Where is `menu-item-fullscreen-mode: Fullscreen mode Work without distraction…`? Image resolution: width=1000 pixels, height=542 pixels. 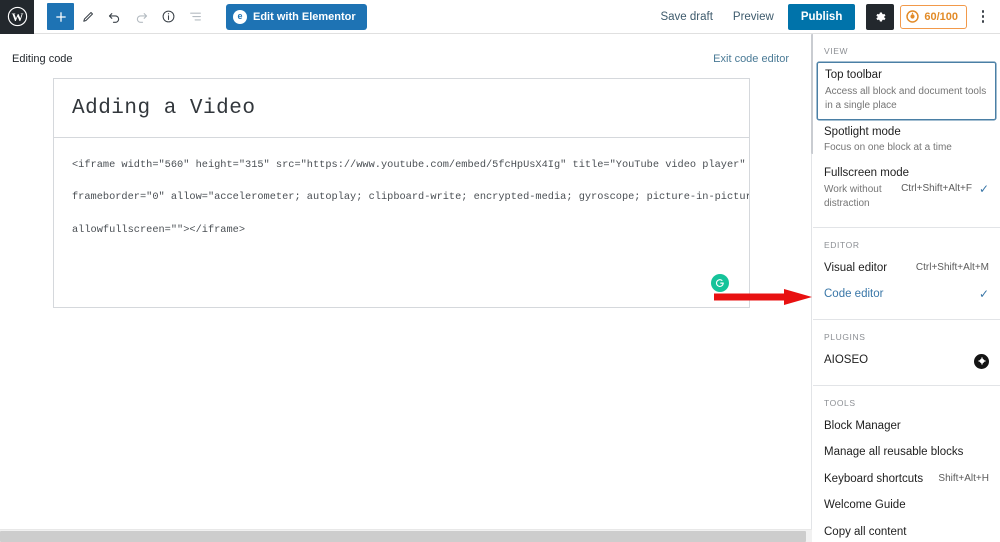 menu-item-fullscreen-mode: Fullscreen mode Work without distraction… is located at coordinates (906, 189).